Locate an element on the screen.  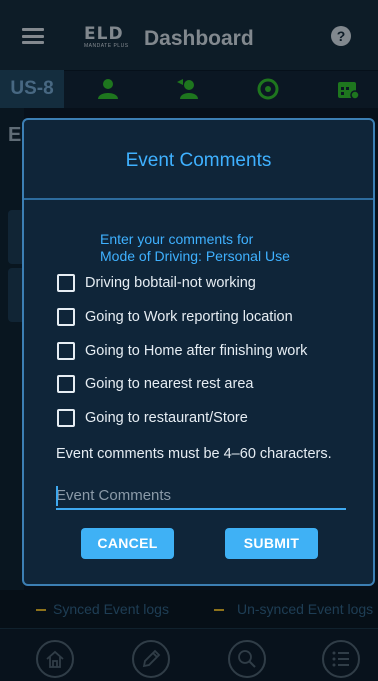
cancel-button: CANCEL is located at coordinates (127, 543).